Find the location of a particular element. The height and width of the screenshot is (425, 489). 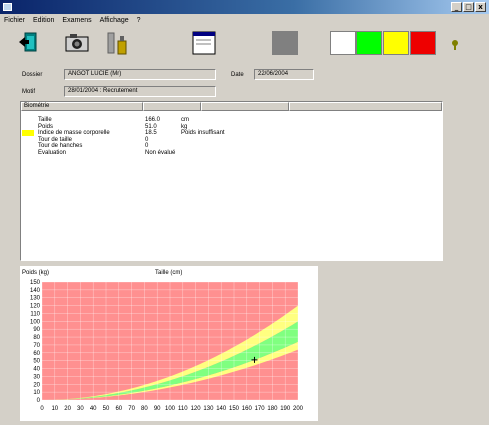

help-icon is located at coordinates (455, 45).